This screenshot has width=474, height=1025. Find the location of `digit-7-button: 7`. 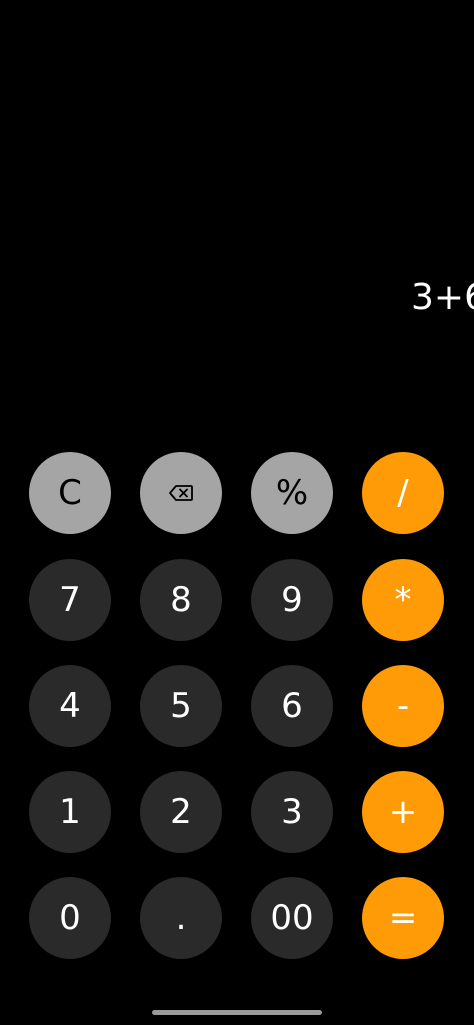

digit-7-button: 7 is located at coordinates (70, 600).